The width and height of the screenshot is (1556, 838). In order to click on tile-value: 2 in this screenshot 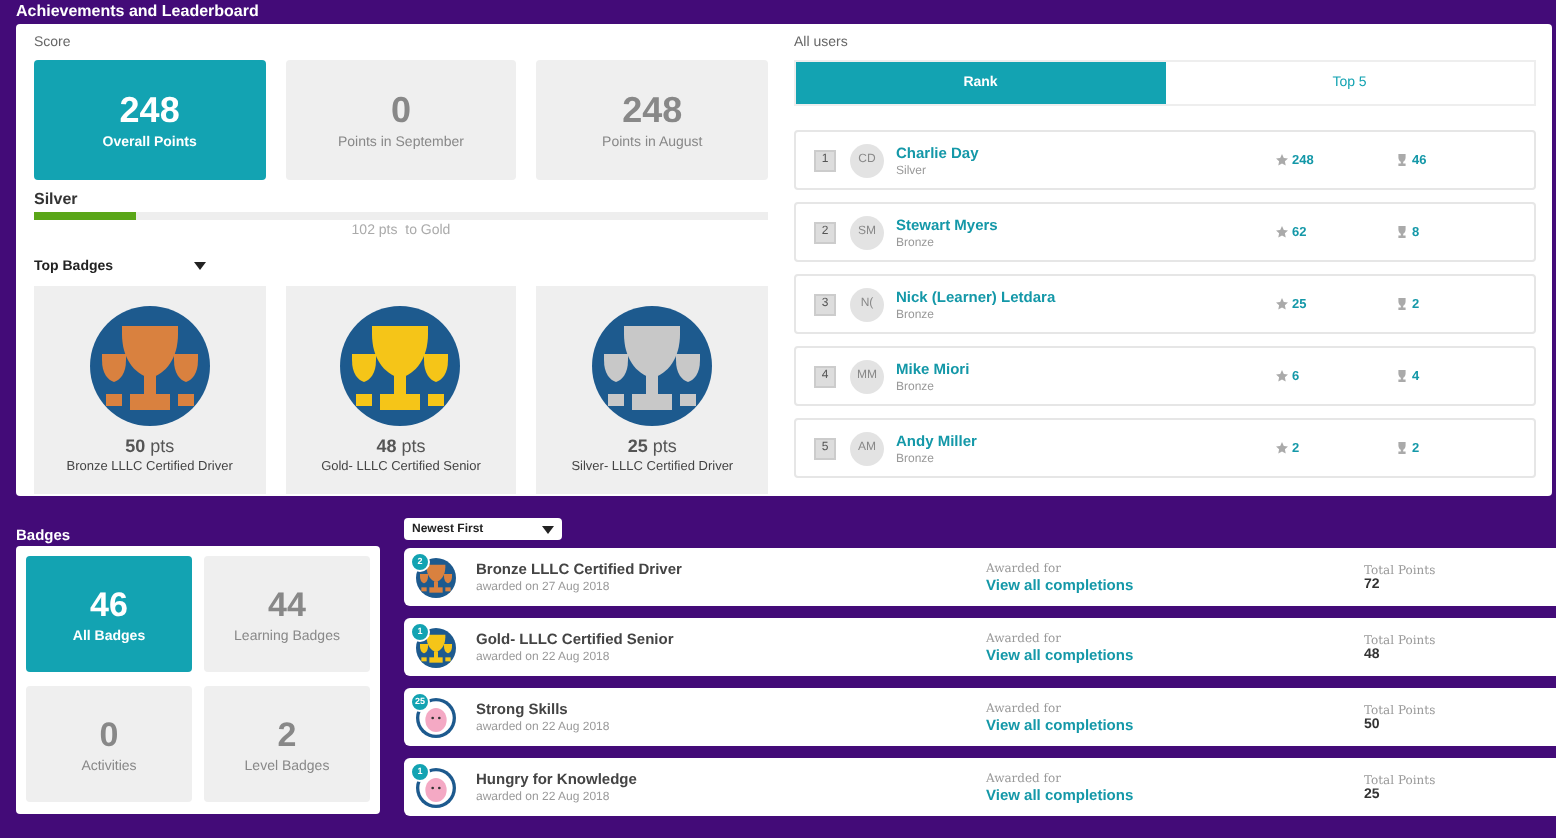, I will do `click(287, 735)`.